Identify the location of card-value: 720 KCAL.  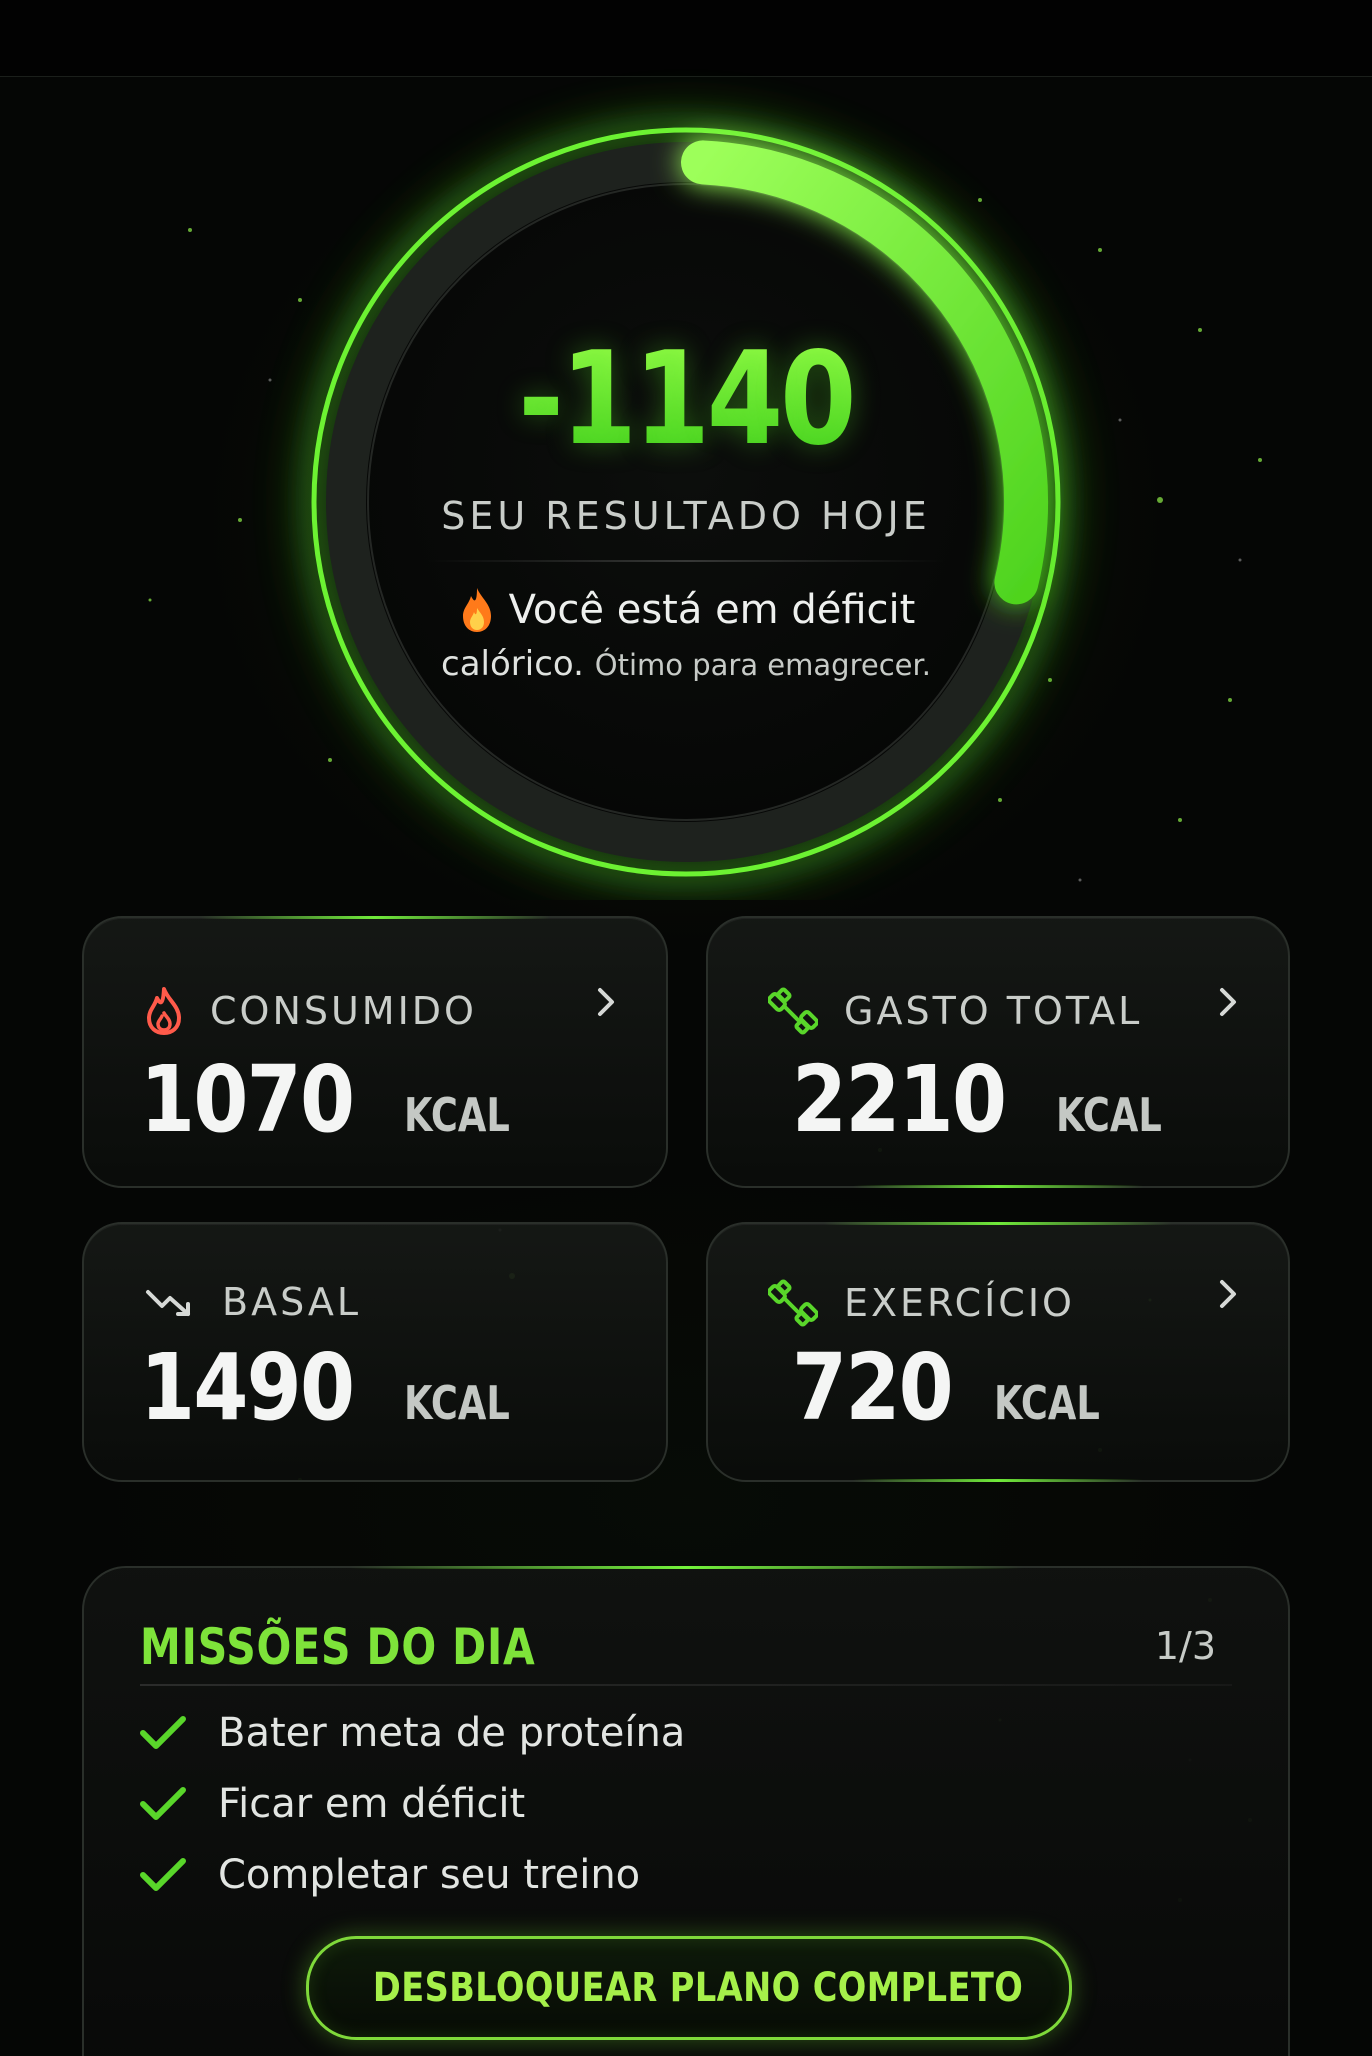
(959, 1387).